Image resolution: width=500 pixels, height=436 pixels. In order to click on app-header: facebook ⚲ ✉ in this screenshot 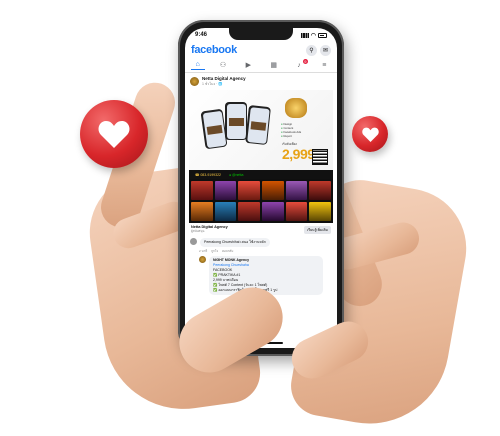, I will do `click(261, 50)`.